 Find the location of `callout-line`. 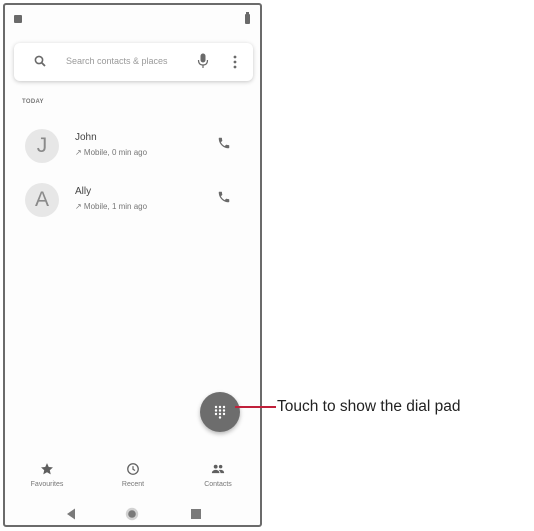

callout-line is located at coordinates (255, 407).